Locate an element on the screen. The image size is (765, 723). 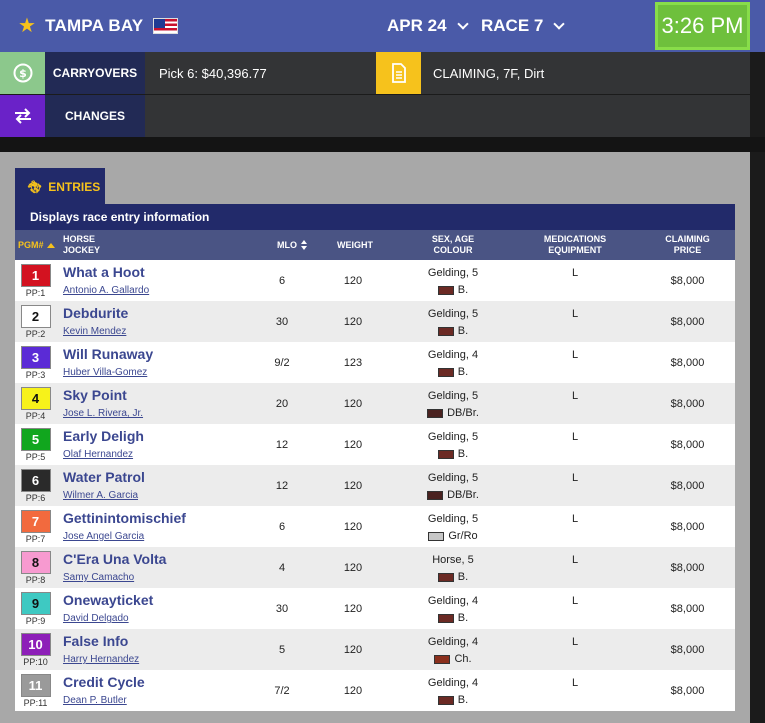
sex-age-colour: Gelding, 5 Gr/Ro is located at coordinates (453, 528).